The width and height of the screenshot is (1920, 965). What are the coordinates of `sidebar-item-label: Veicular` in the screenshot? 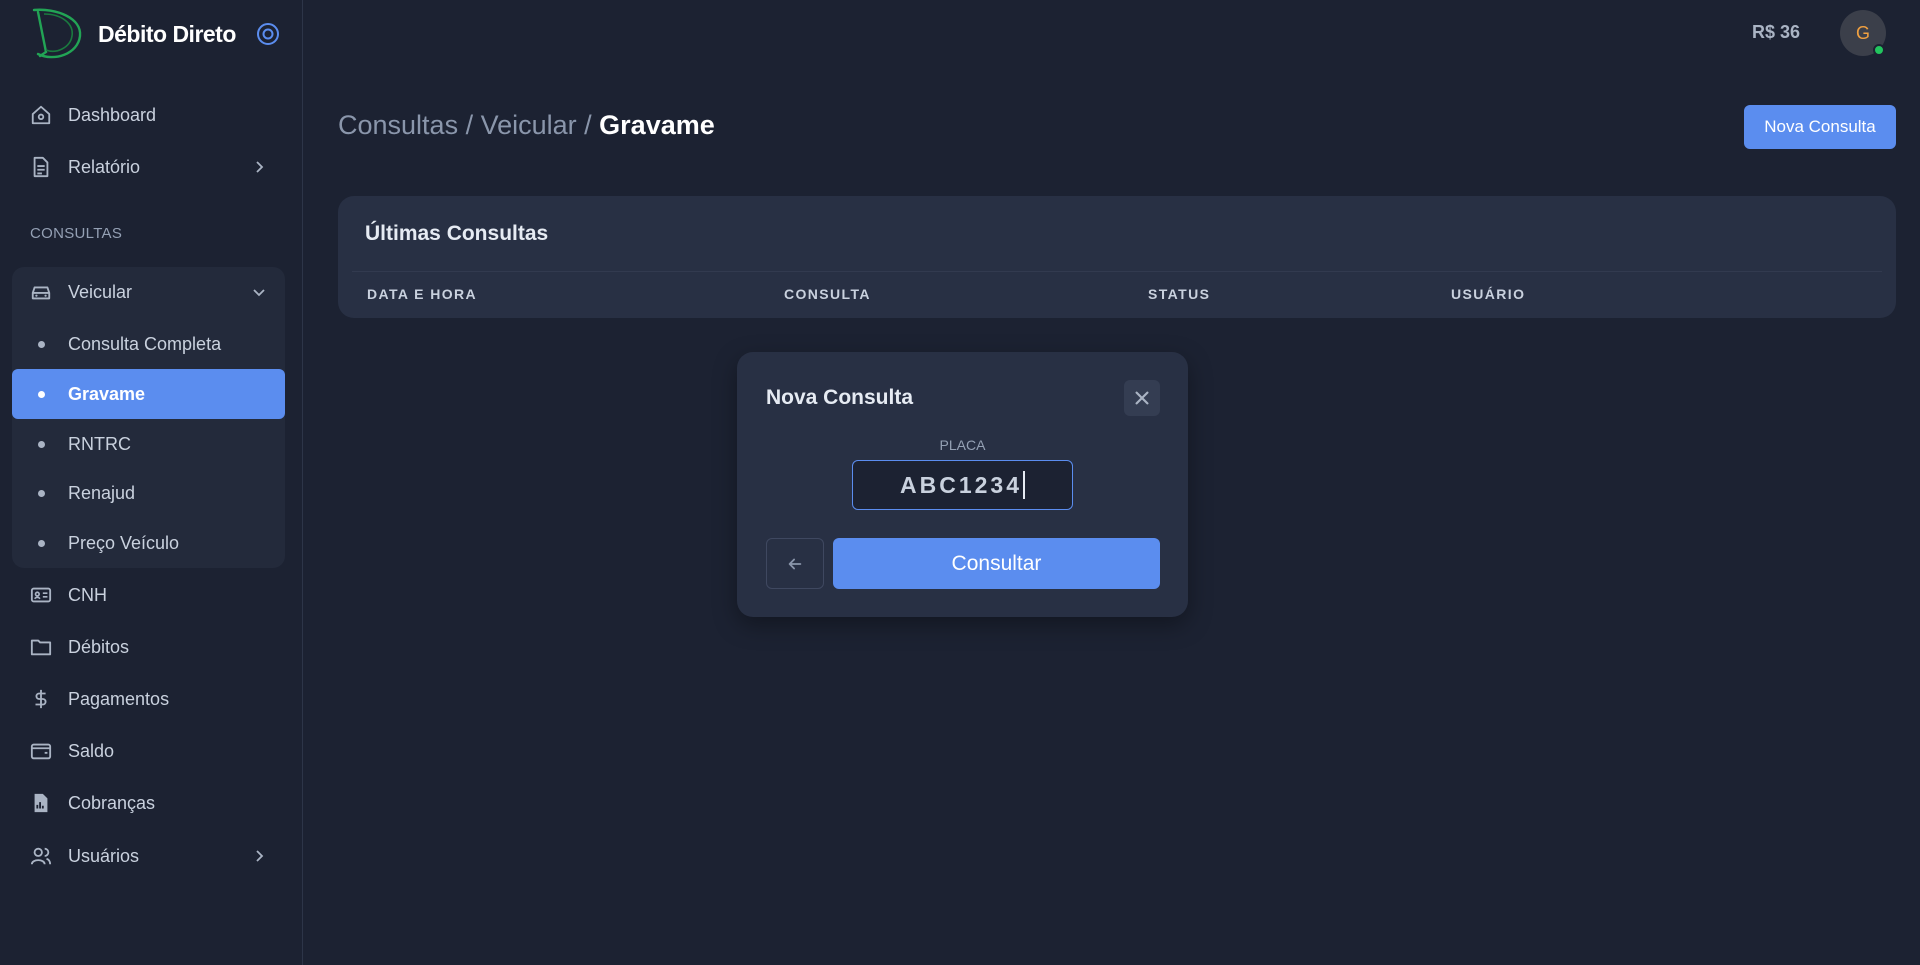 It's located at (100, 291).